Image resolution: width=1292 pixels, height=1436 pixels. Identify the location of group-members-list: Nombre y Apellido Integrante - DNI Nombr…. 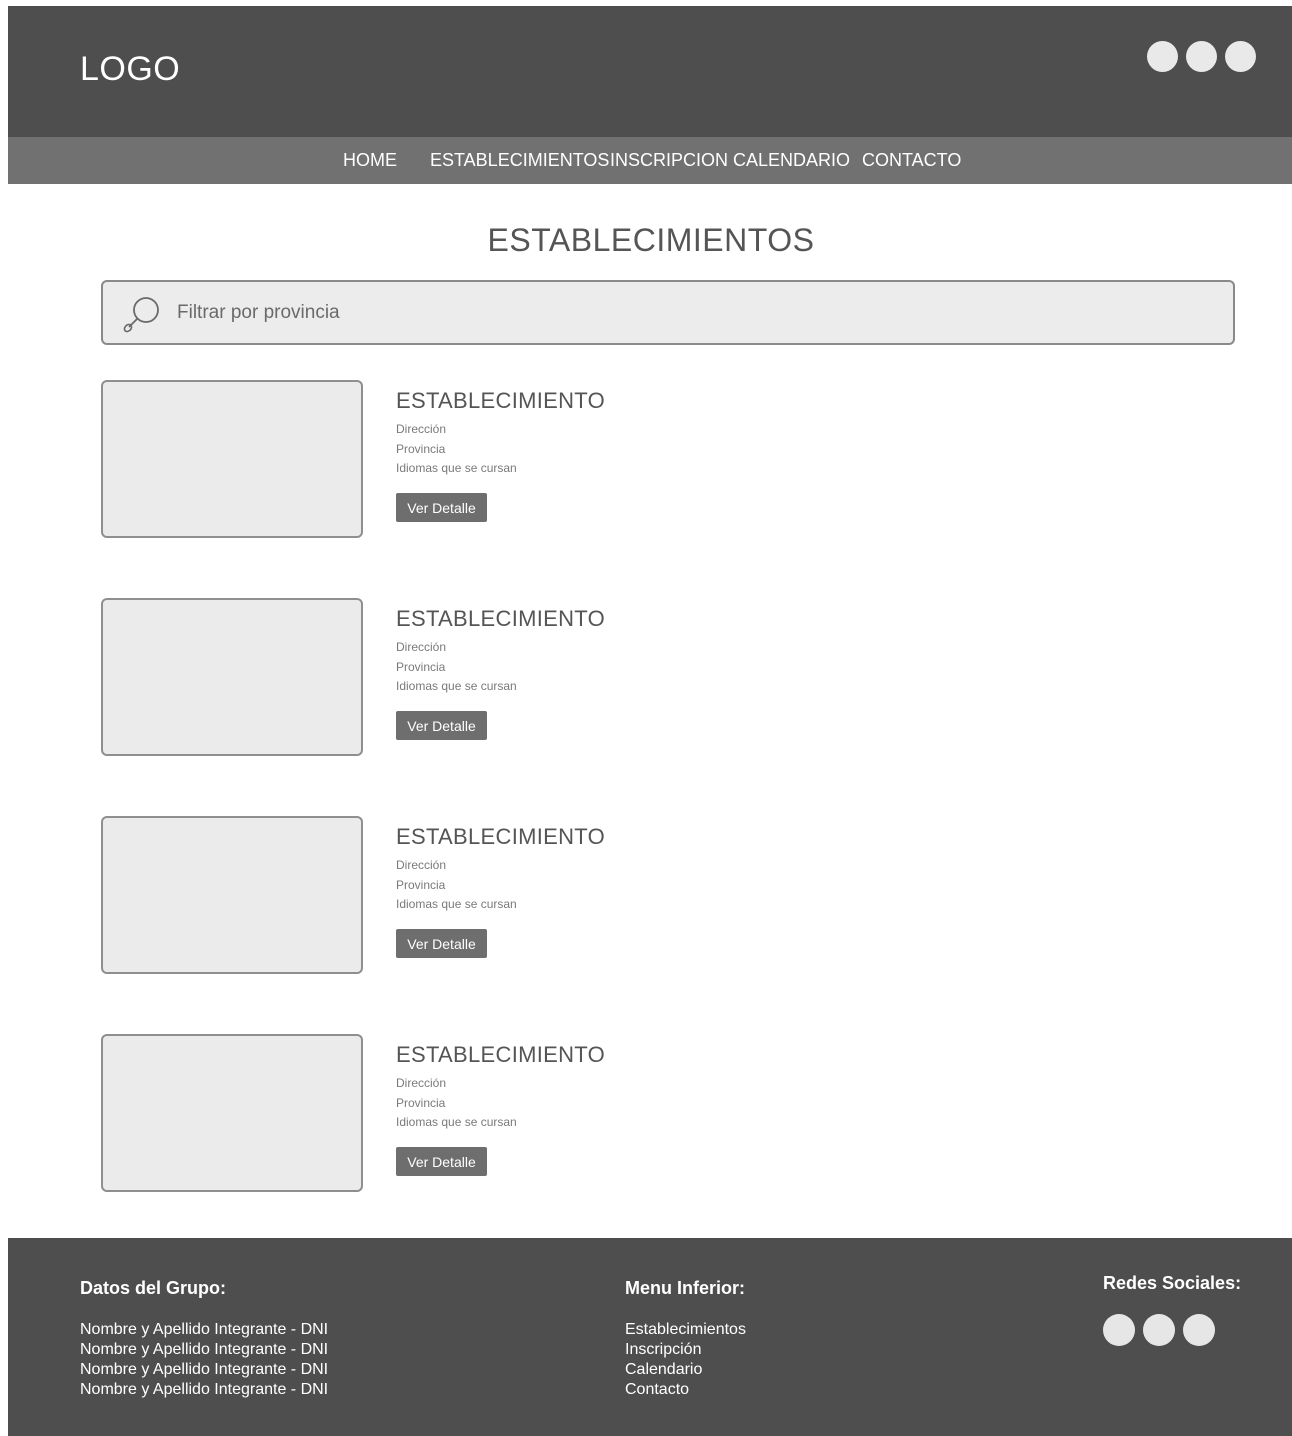
(204, 1360).